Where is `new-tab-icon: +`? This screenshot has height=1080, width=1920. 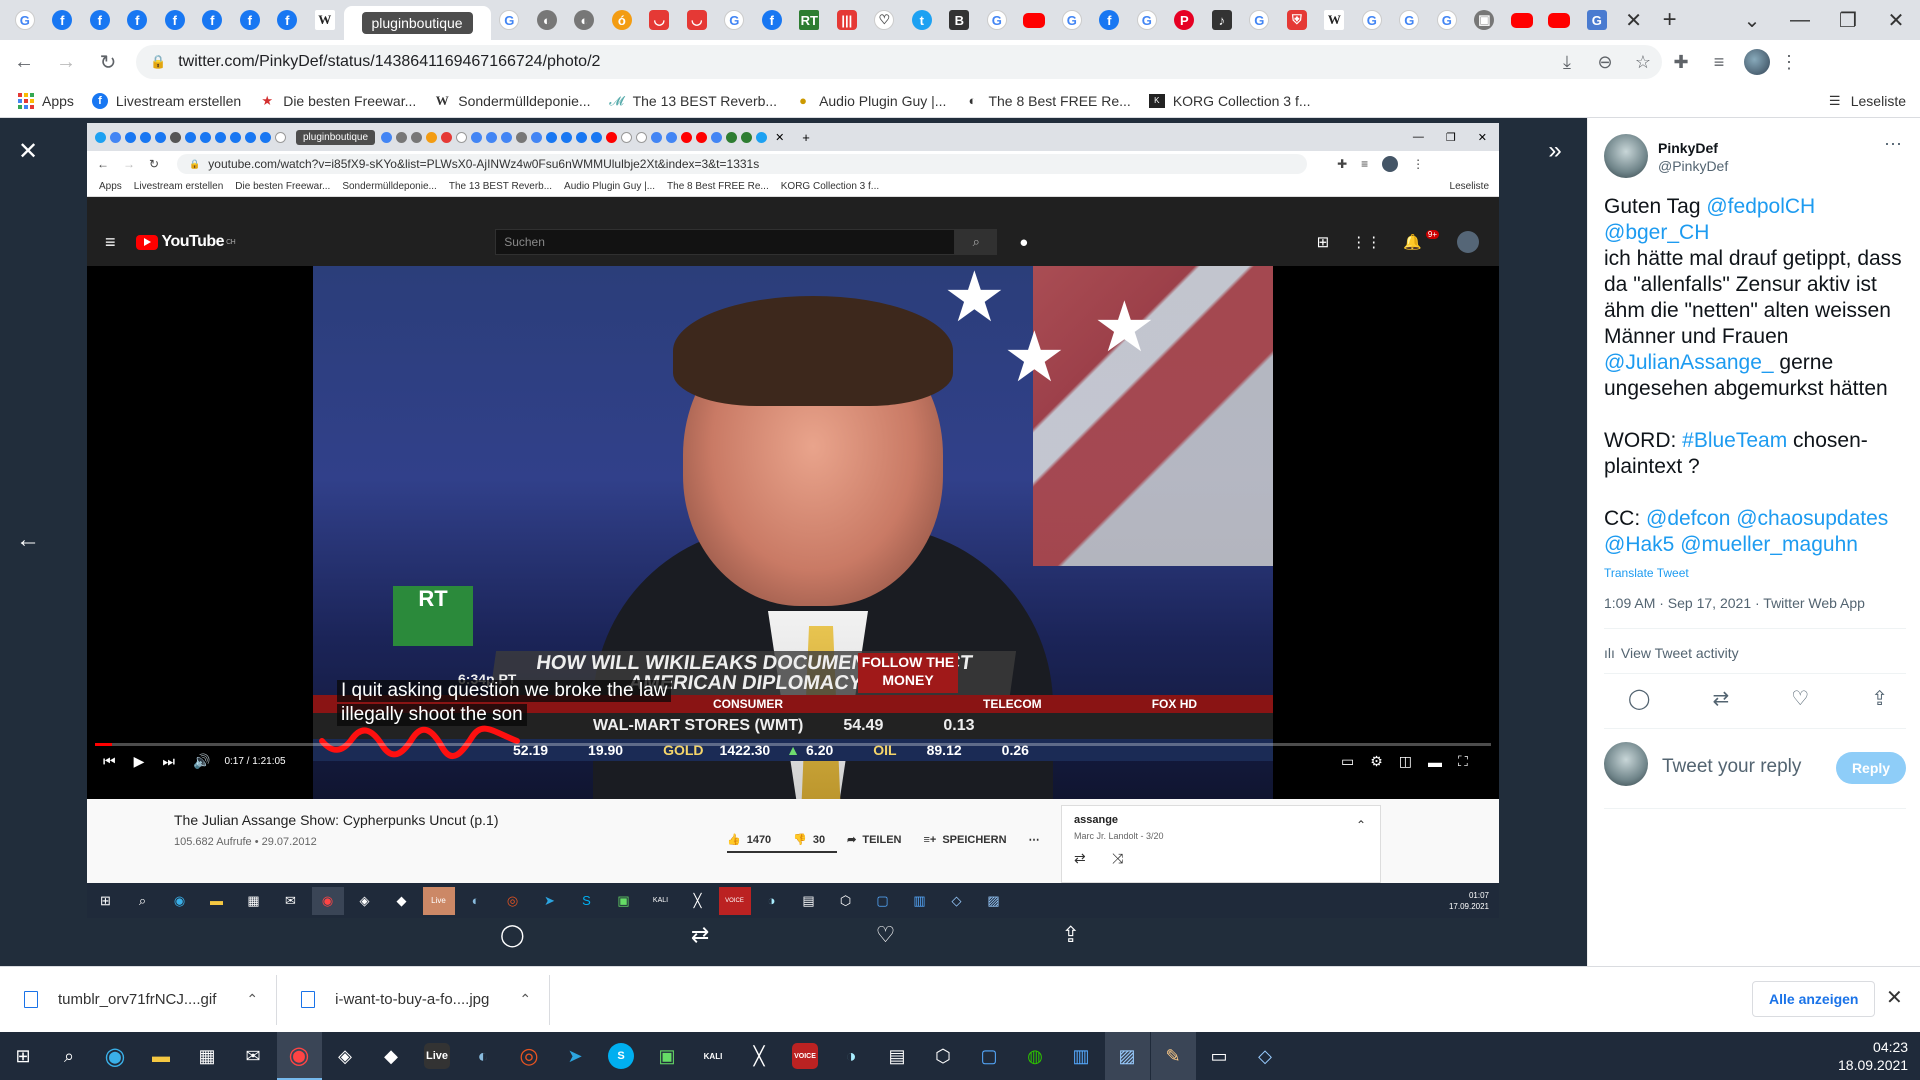 new-tab-icon: + is located at coordinates (1670, 20).